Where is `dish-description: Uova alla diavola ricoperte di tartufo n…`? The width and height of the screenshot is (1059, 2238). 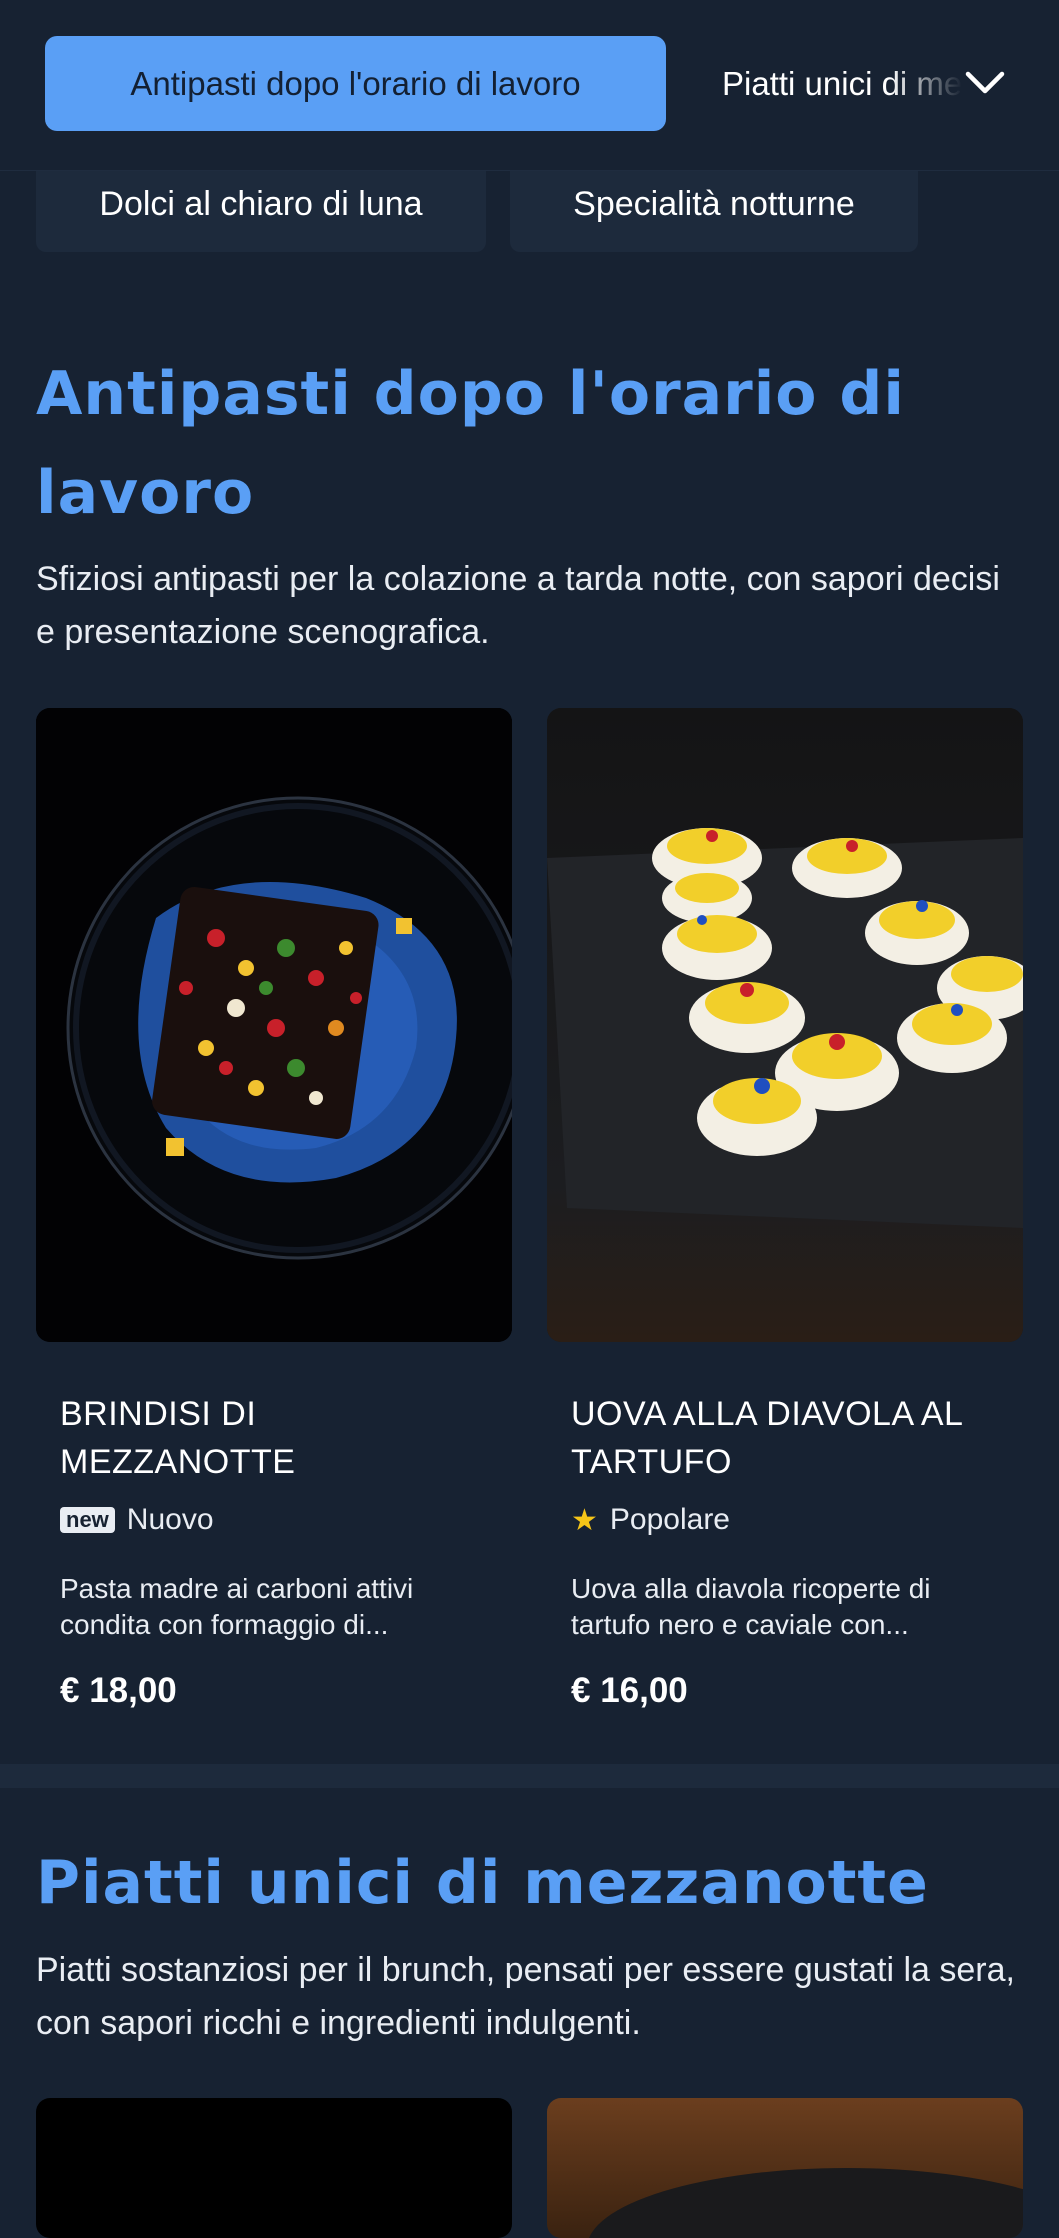
dish-description: Uova alla diavola ricoperte di tartufo n… is located at coordinates (751, 1606).